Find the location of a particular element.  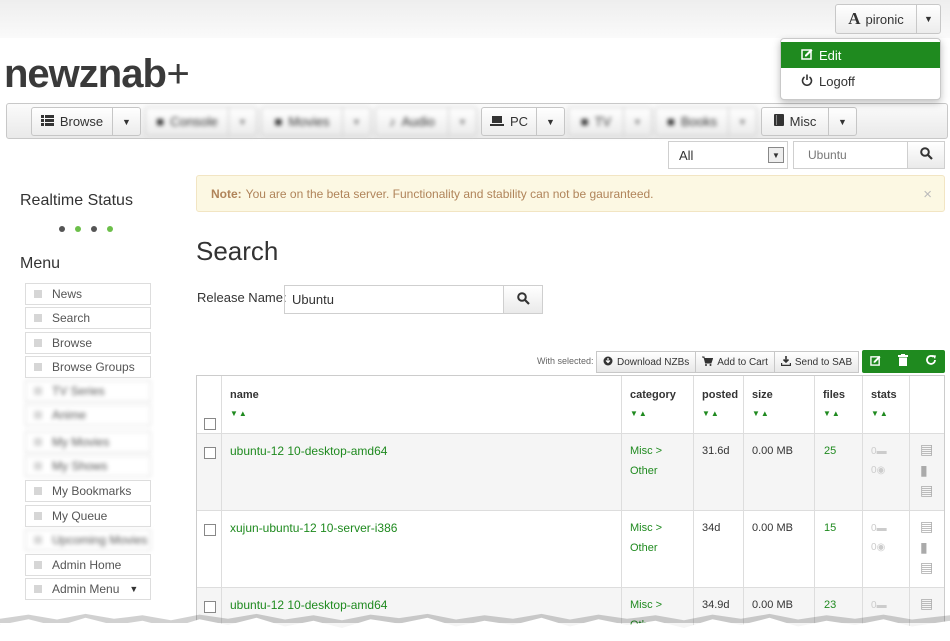

category-select: All ▼ is located at coordinates (728, 155).